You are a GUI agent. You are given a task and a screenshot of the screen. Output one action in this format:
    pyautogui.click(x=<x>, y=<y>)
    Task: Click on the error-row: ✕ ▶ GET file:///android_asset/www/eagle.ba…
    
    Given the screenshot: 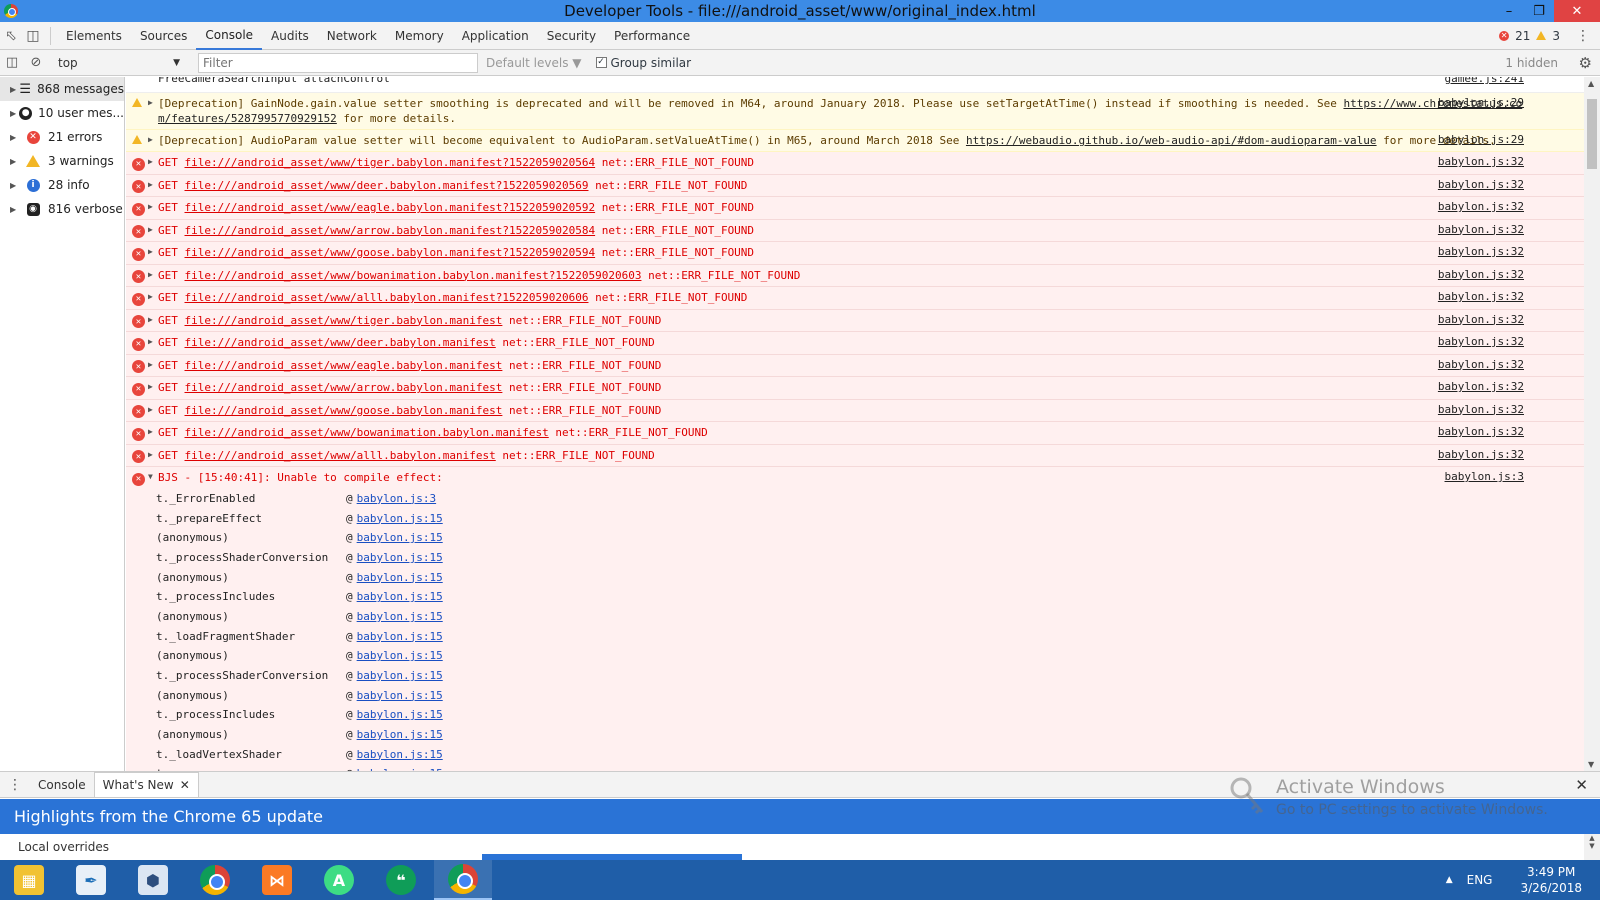 What is the action you would take?
    pyautogui.click(x=855, y=208)
    